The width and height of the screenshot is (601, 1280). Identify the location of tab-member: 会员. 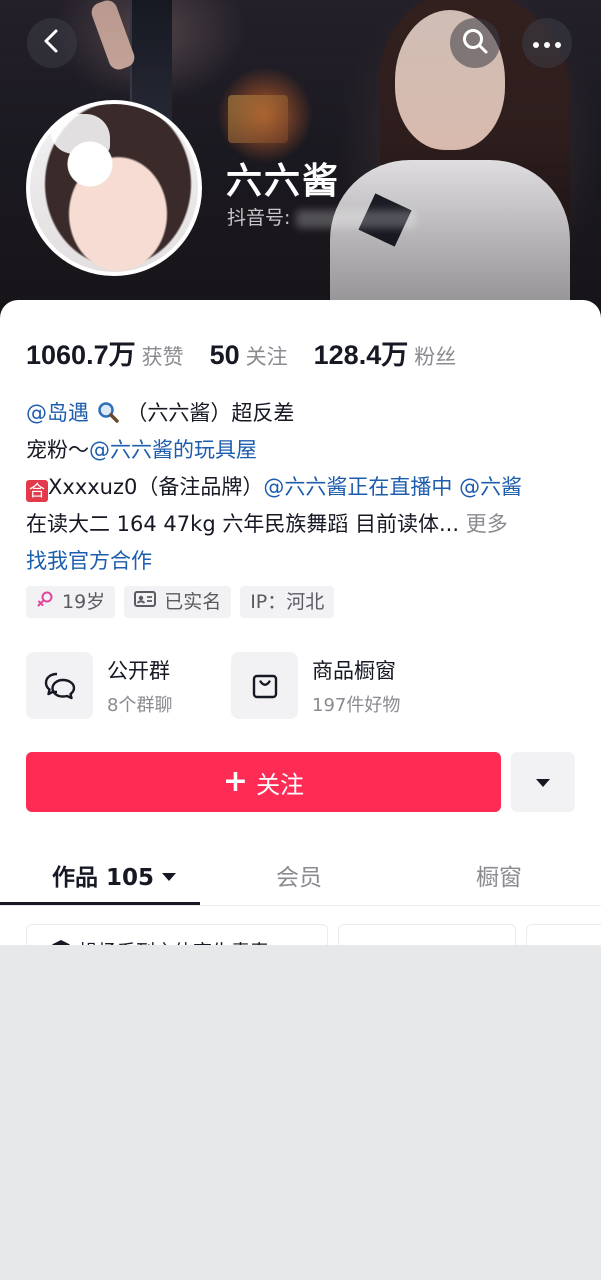
(299, 875).